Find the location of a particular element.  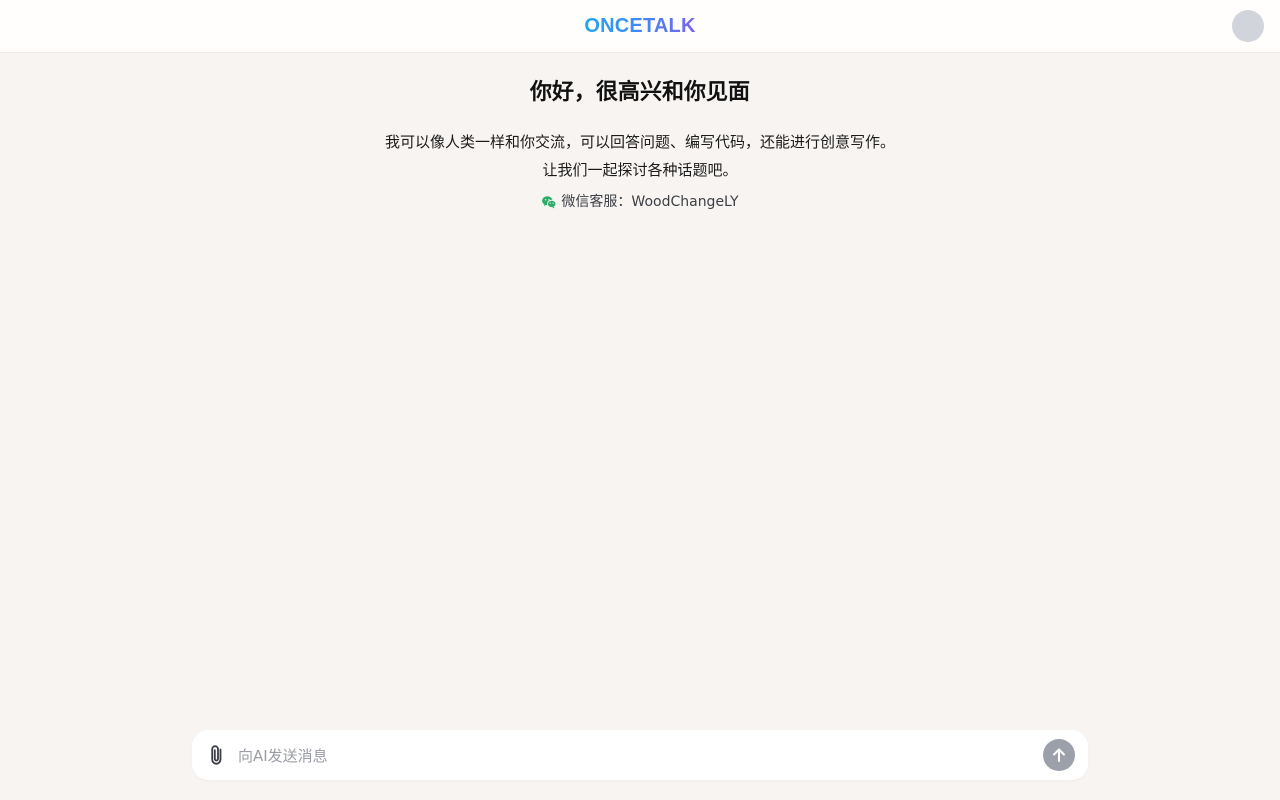

brand-logo: ONCETALK is located at coordinates (640, 26).